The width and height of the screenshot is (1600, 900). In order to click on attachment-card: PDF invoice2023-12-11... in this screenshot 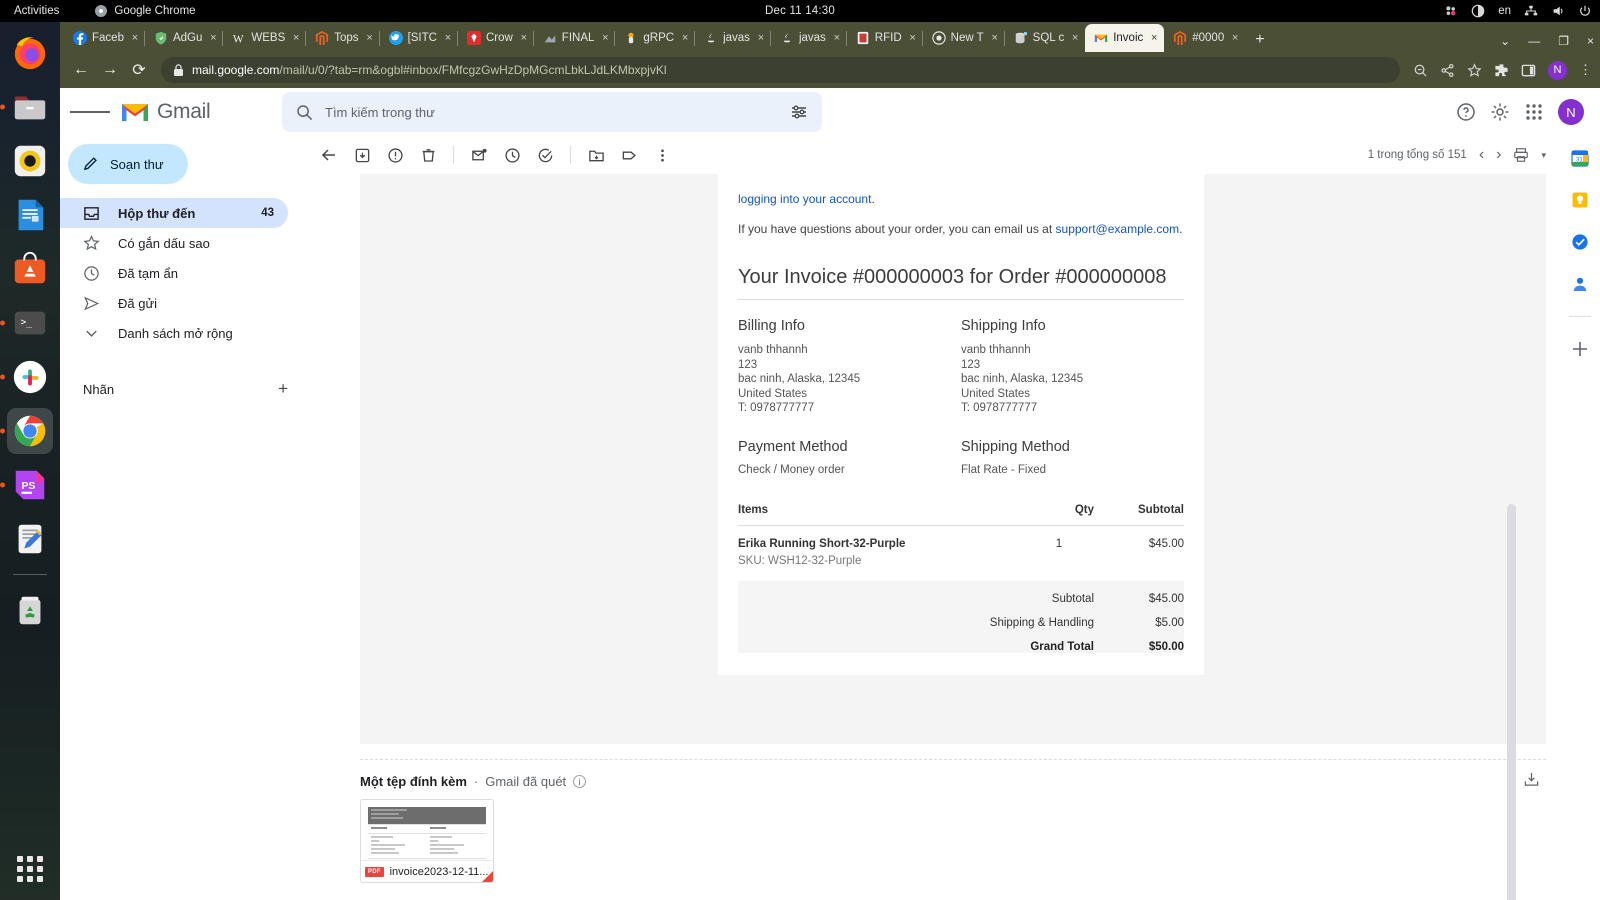, I will do `click(427, 841)`.